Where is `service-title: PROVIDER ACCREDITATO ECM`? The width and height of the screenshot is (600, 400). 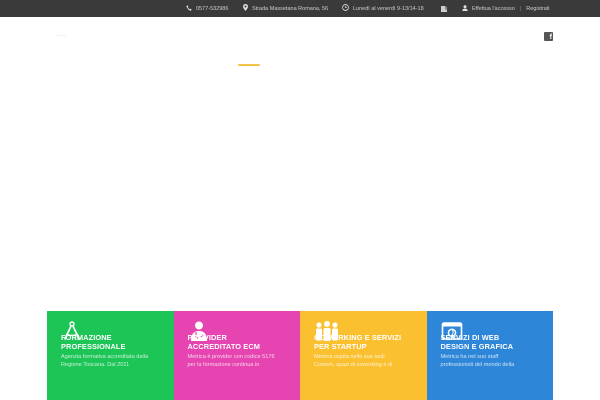 service-title: PROVIDER ACCREDITATO ECM is located at coordinates (224, 342).